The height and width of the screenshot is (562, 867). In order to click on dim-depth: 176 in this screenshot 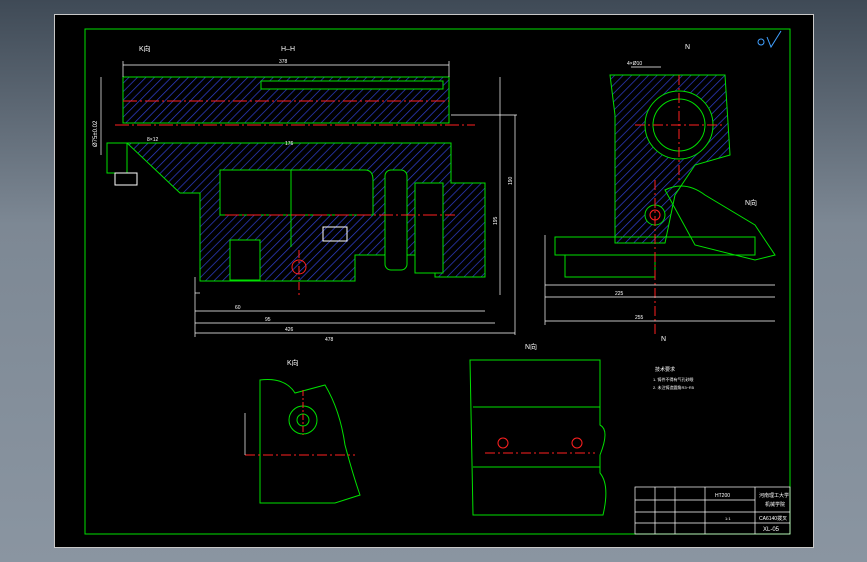, I will do `click(289, 144)`.